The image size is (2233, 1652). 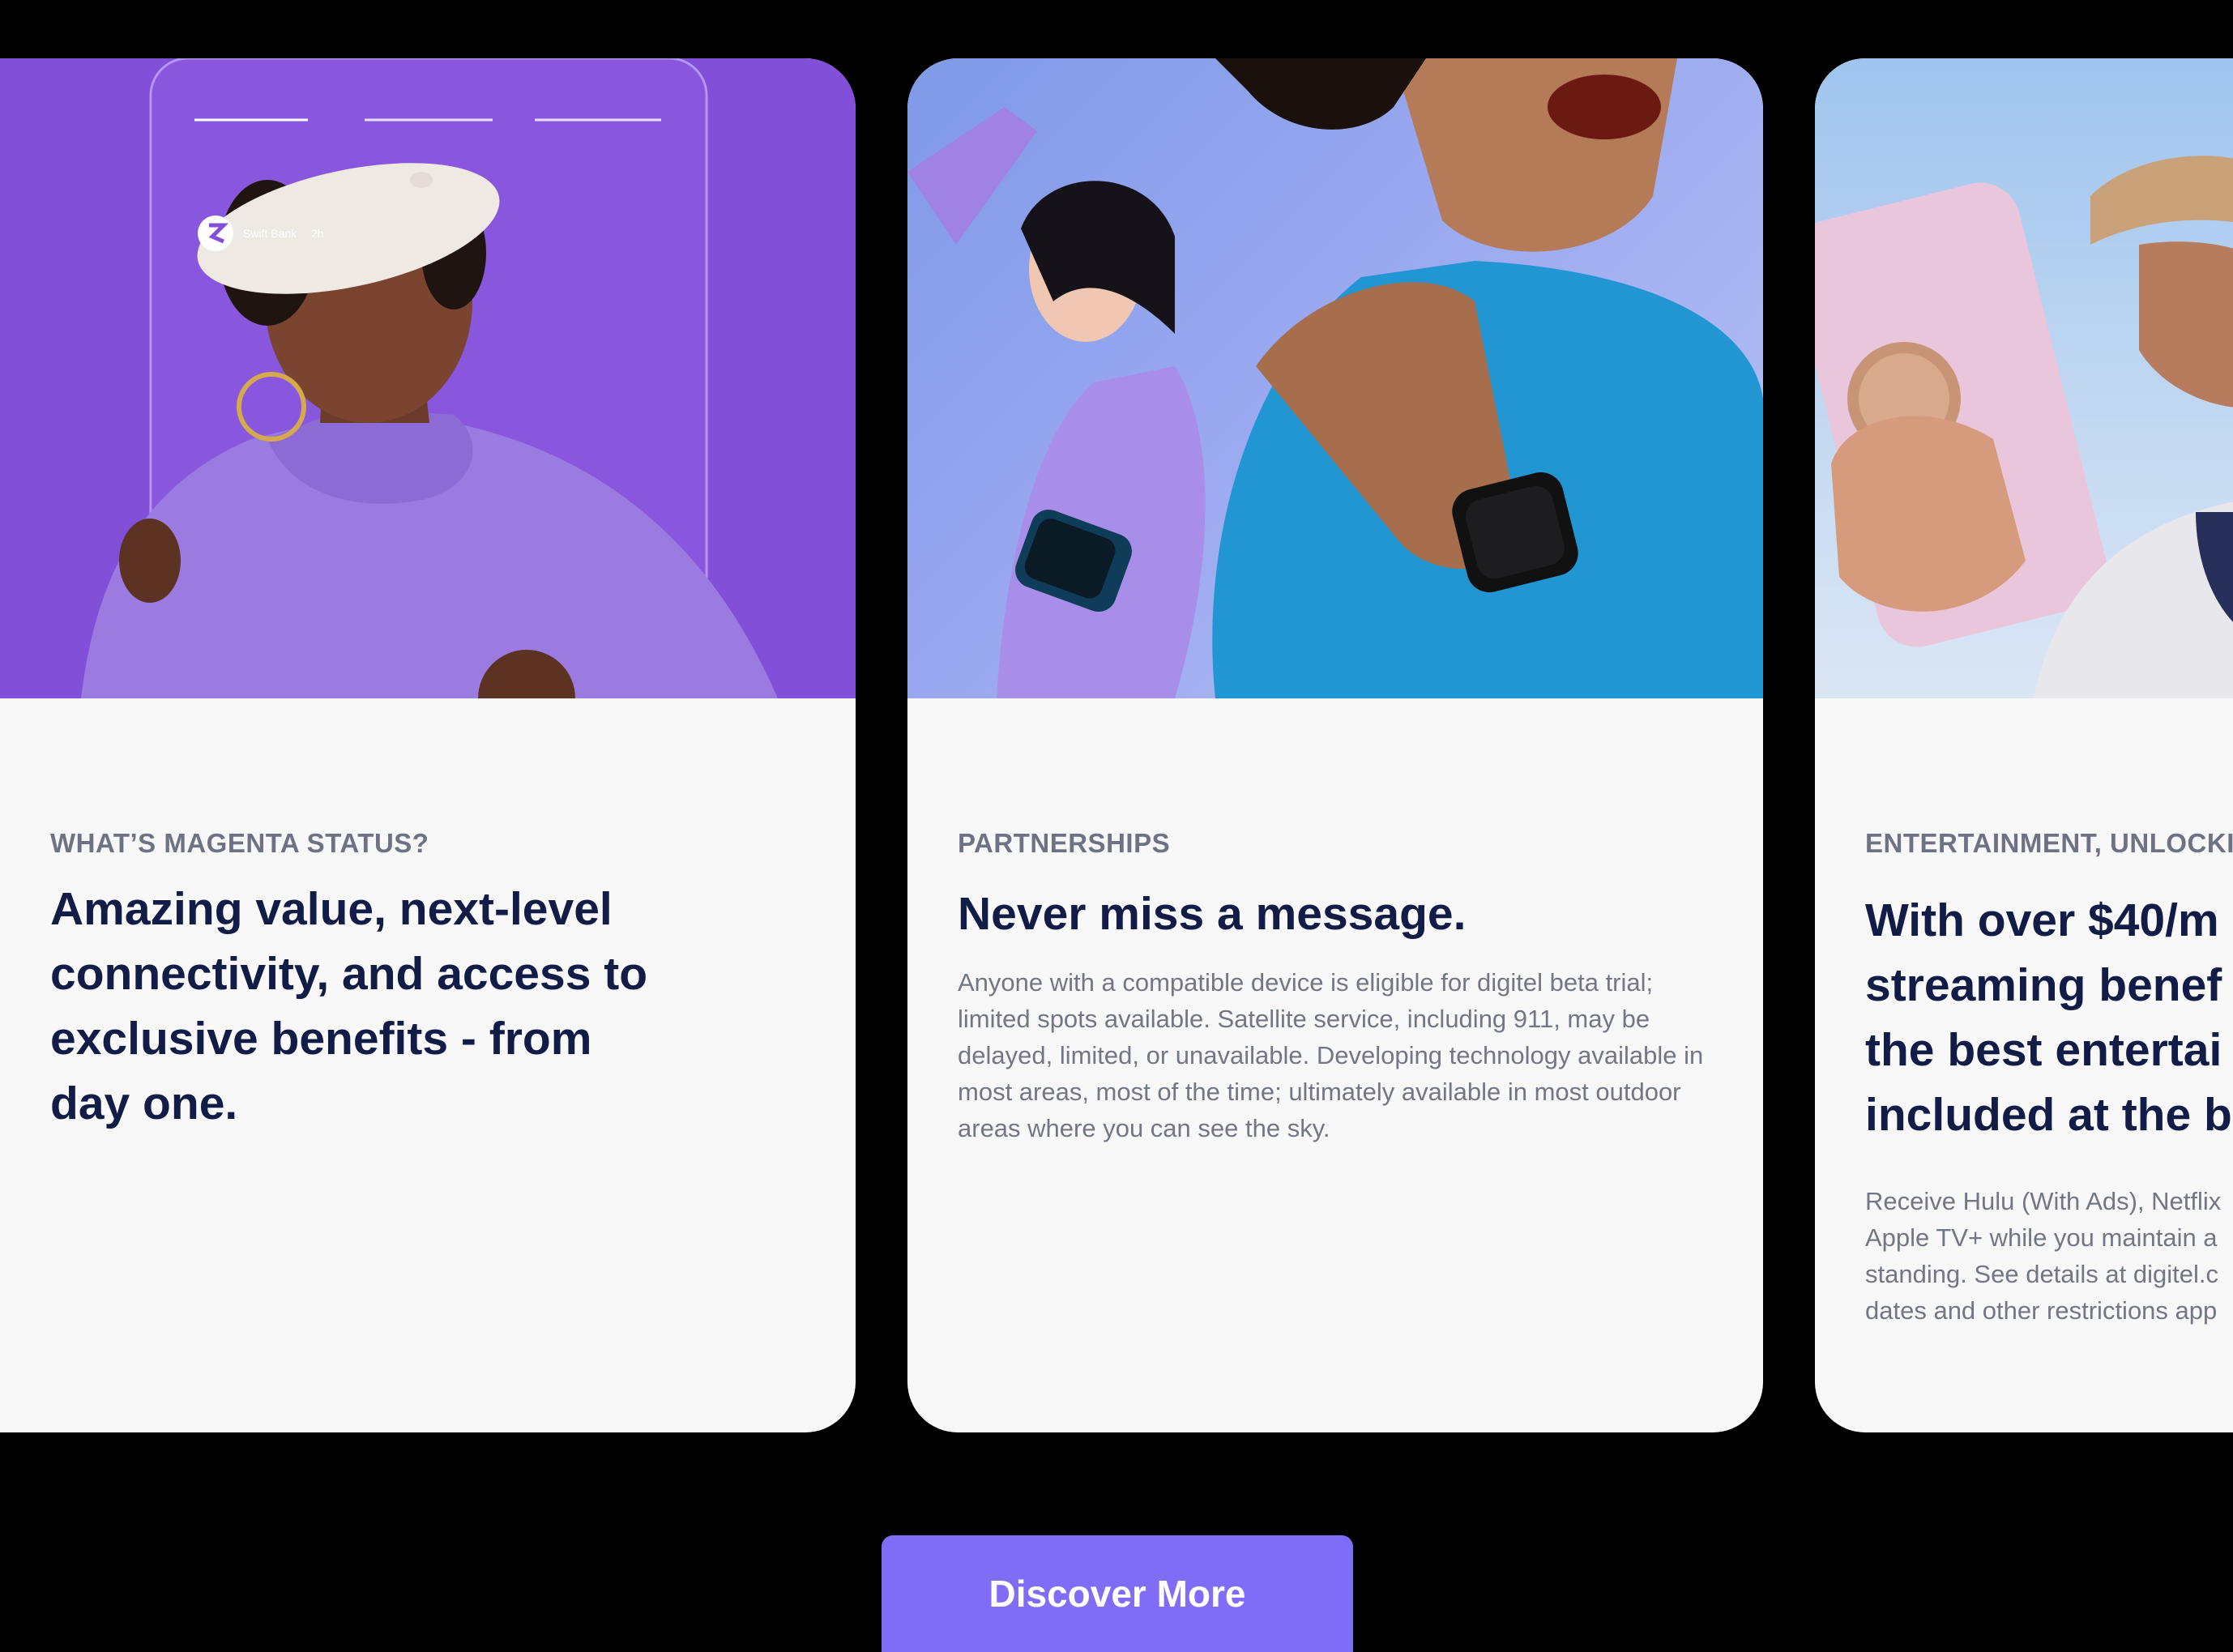 What do you see at coordinates (1117, 1593) in the screenshot?
I see `discover-more-button: Discover More` at bounding box center [1117, 1593].